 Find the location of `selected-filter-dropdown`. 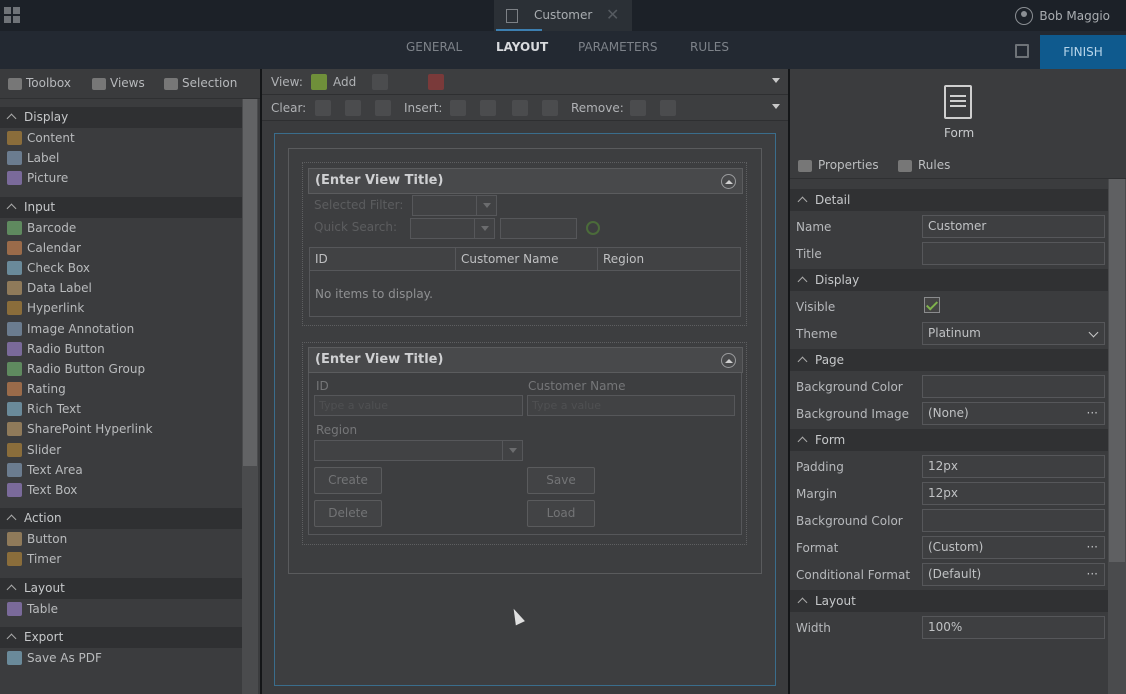

selected-filter-dropdown is located at coordinates (454, 205).